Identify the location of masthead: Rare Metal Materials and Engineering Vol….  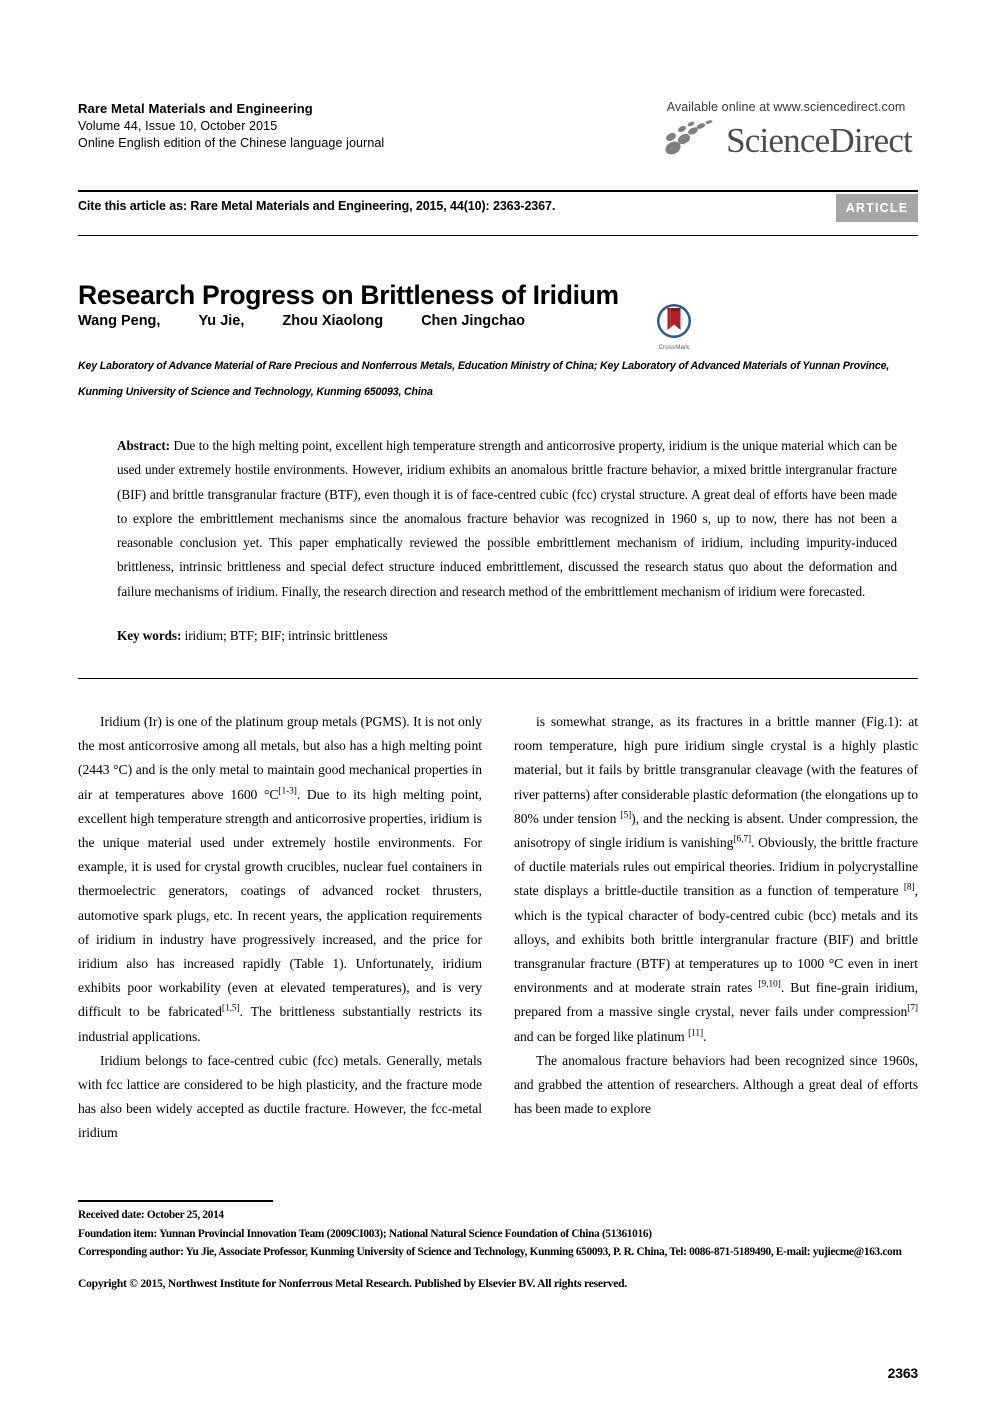
(498, 131).